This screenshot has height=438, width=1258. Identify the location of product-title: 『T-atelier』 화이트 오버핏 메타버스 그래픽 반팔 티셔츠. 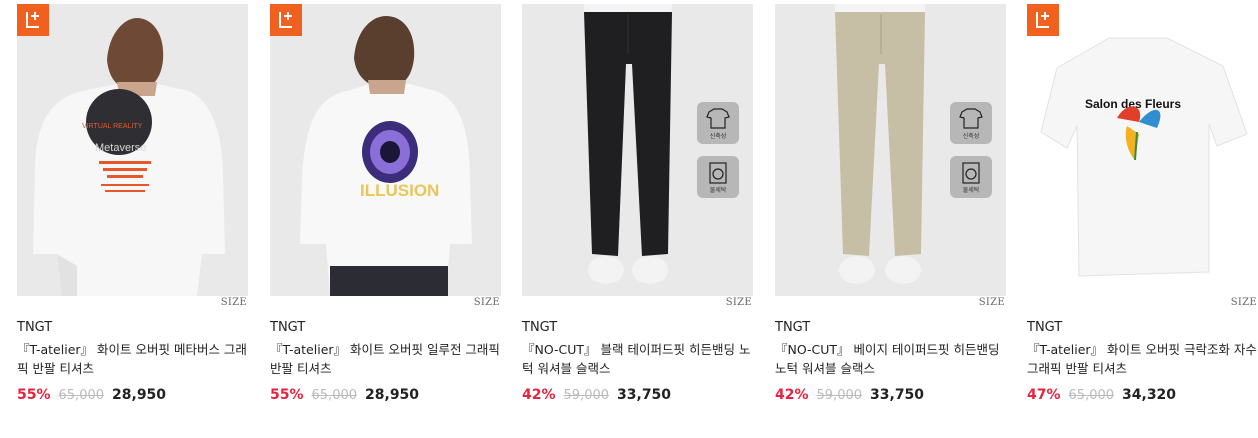
(133, 359).